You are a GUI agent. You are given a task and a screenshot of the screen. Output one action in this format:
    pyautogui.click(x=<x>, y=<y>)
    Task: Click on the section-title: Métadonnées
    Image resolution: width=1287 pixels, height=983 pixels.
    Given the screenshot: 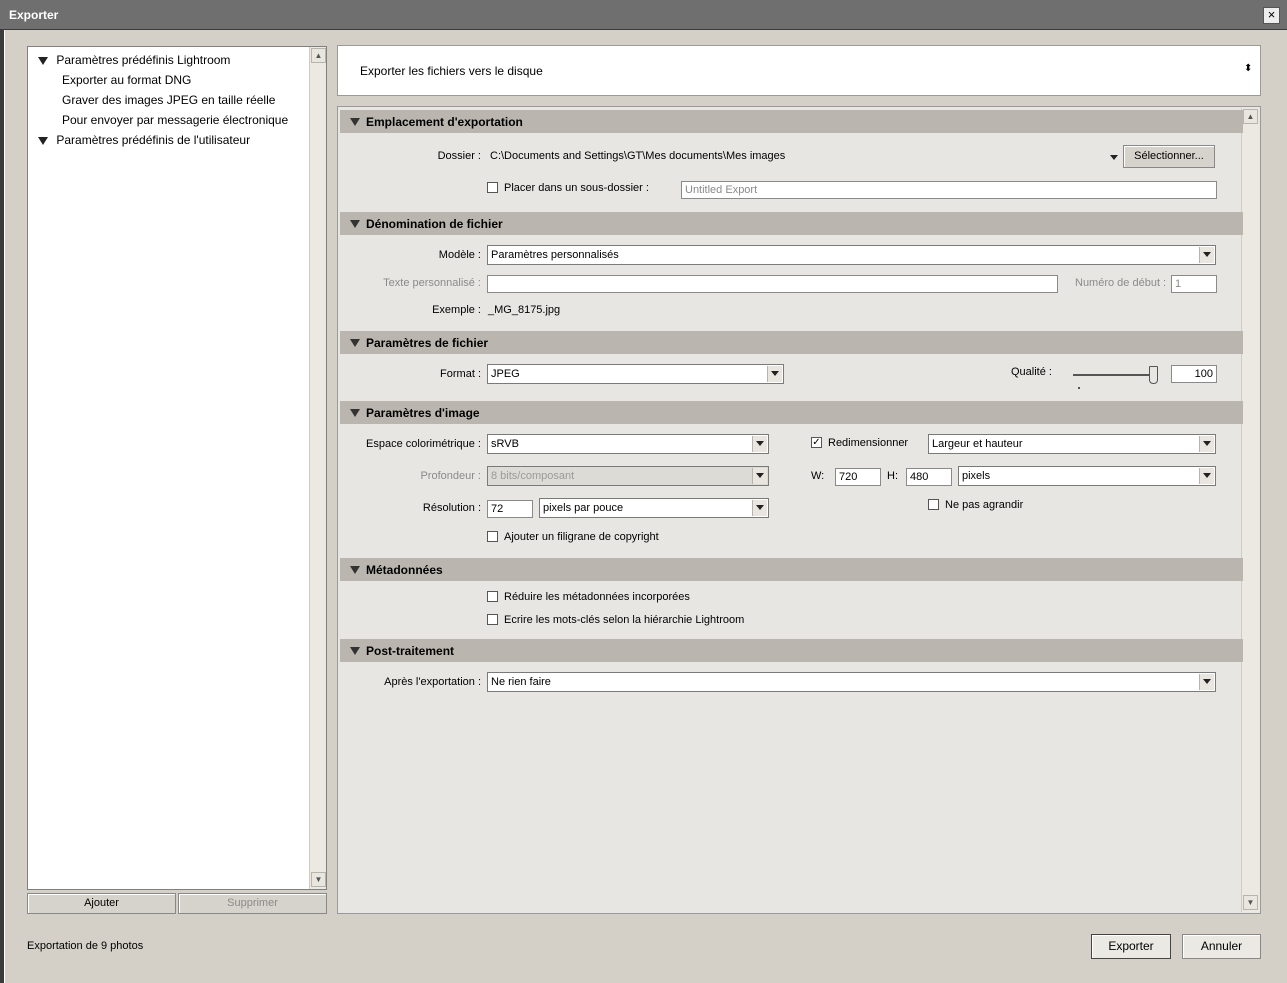 What is the action you would take?
    pyautogui.click(x=404, y=570)
    